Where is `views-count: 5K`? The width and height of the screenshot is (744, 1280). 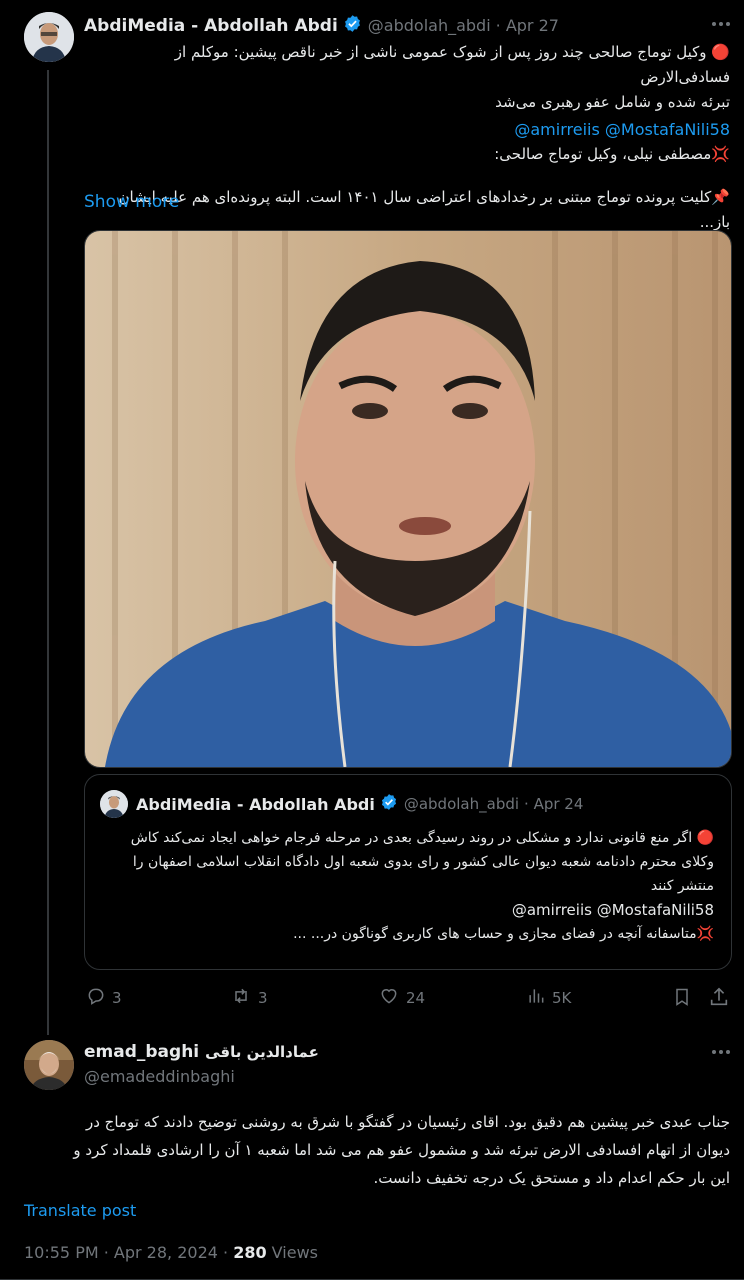 views-count: 5K is located at coordinates (562, 998).